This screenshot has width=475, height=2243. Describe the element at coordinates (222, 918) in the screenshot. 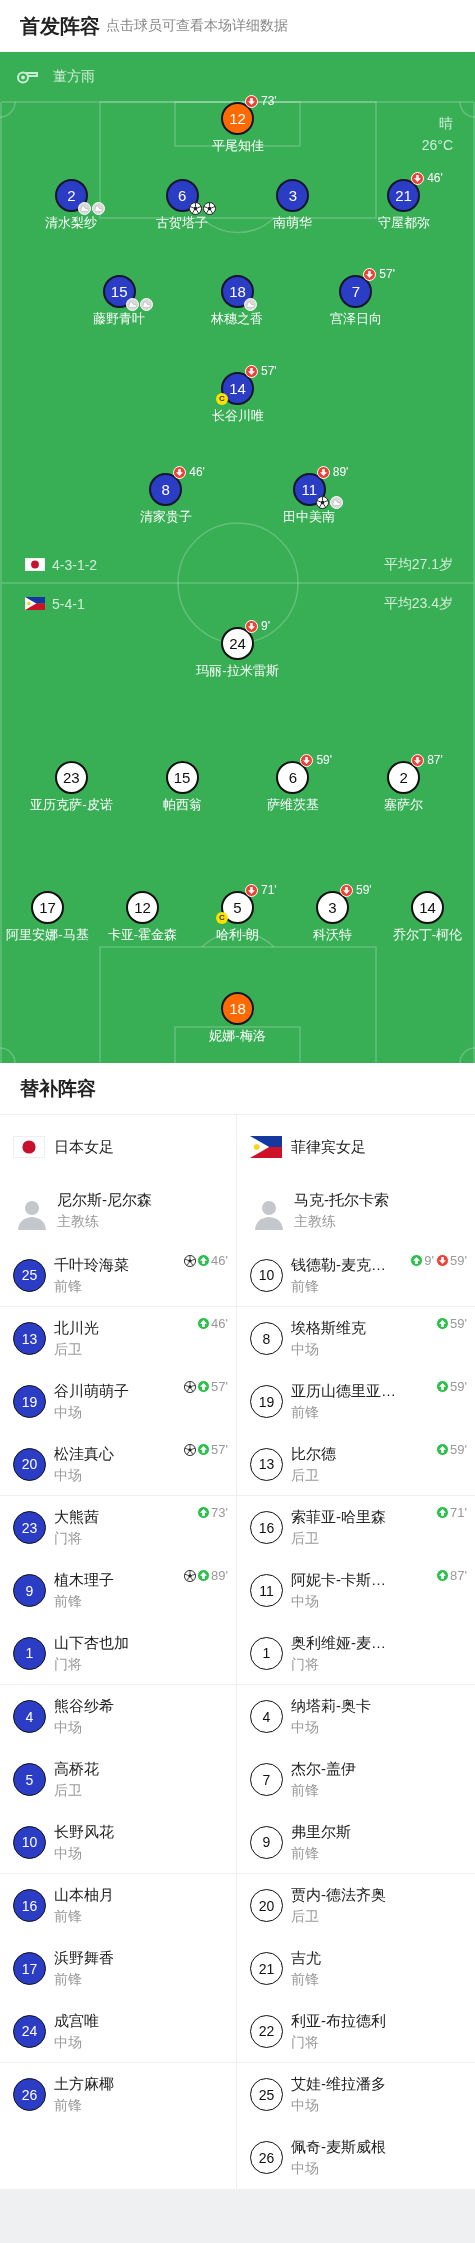

I see `captain-badge: C` at that location.